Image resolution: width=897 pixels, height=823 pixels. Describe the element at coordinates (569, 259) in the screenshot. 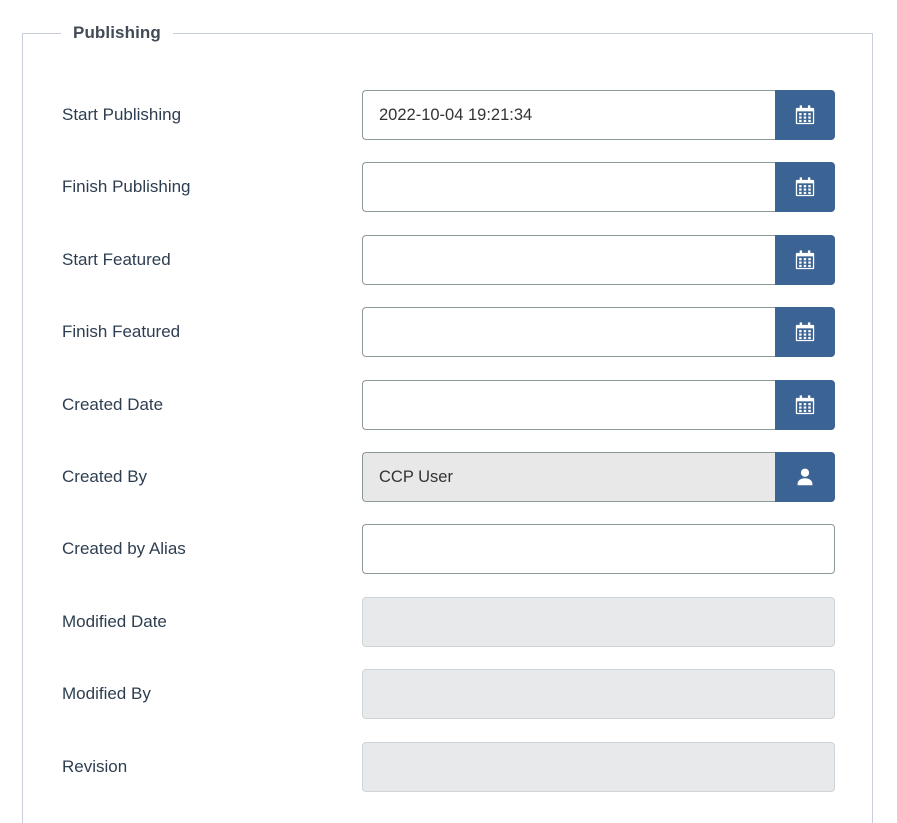

I see `input-start-featured` at that location.